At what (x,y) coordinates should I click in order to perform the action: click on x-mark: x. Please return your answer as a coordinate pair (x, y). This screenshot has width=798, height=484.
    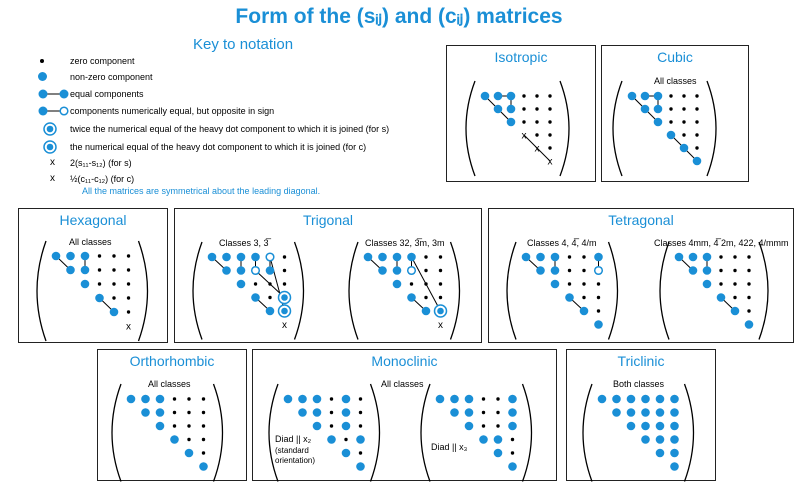
    Looking at the image, I should click on (284, 325).